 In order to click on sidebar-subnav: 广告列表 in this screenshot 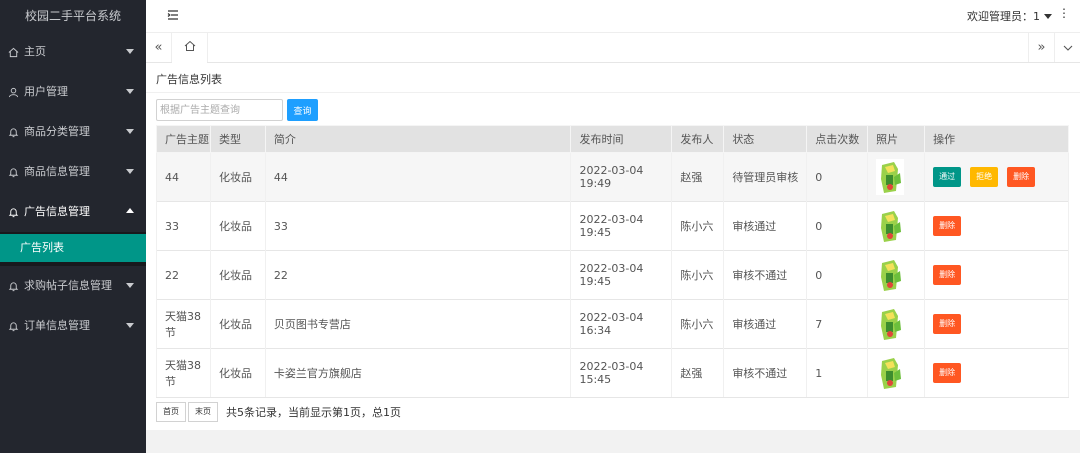, I will do `click(73, 249)`.